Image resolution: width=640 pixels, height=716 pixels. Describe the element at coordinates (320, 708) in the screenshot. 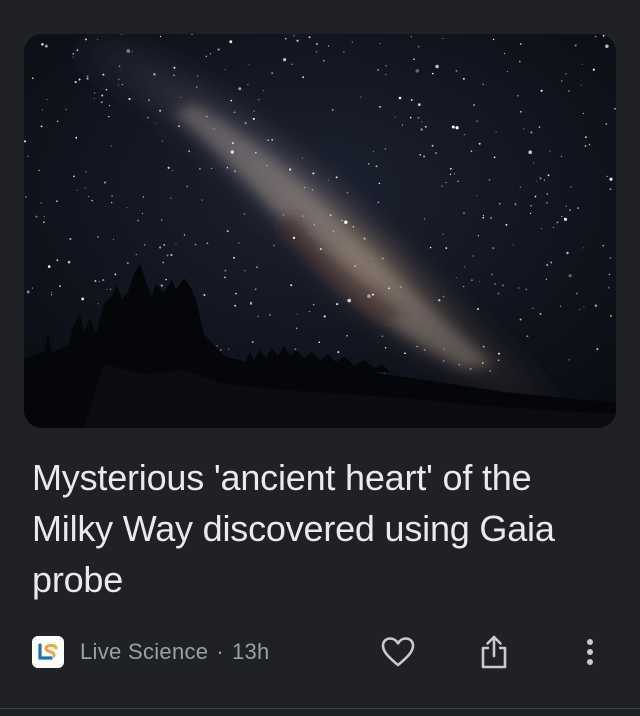

I see `card-divider` at that location.